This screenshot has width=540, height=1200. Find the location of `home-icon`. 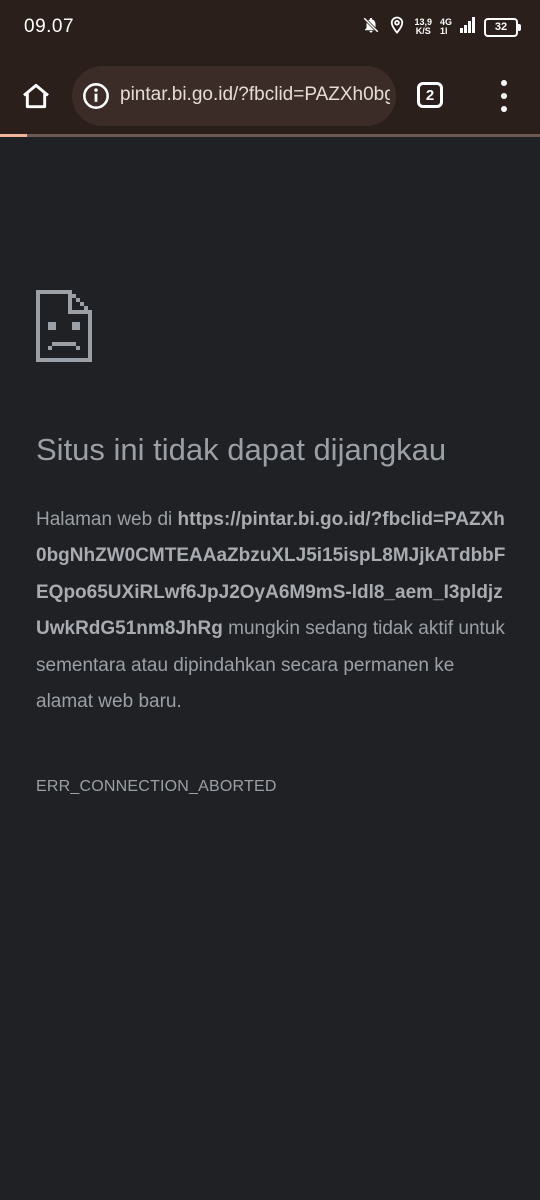

home-icon is located at coordinates (36, 96).